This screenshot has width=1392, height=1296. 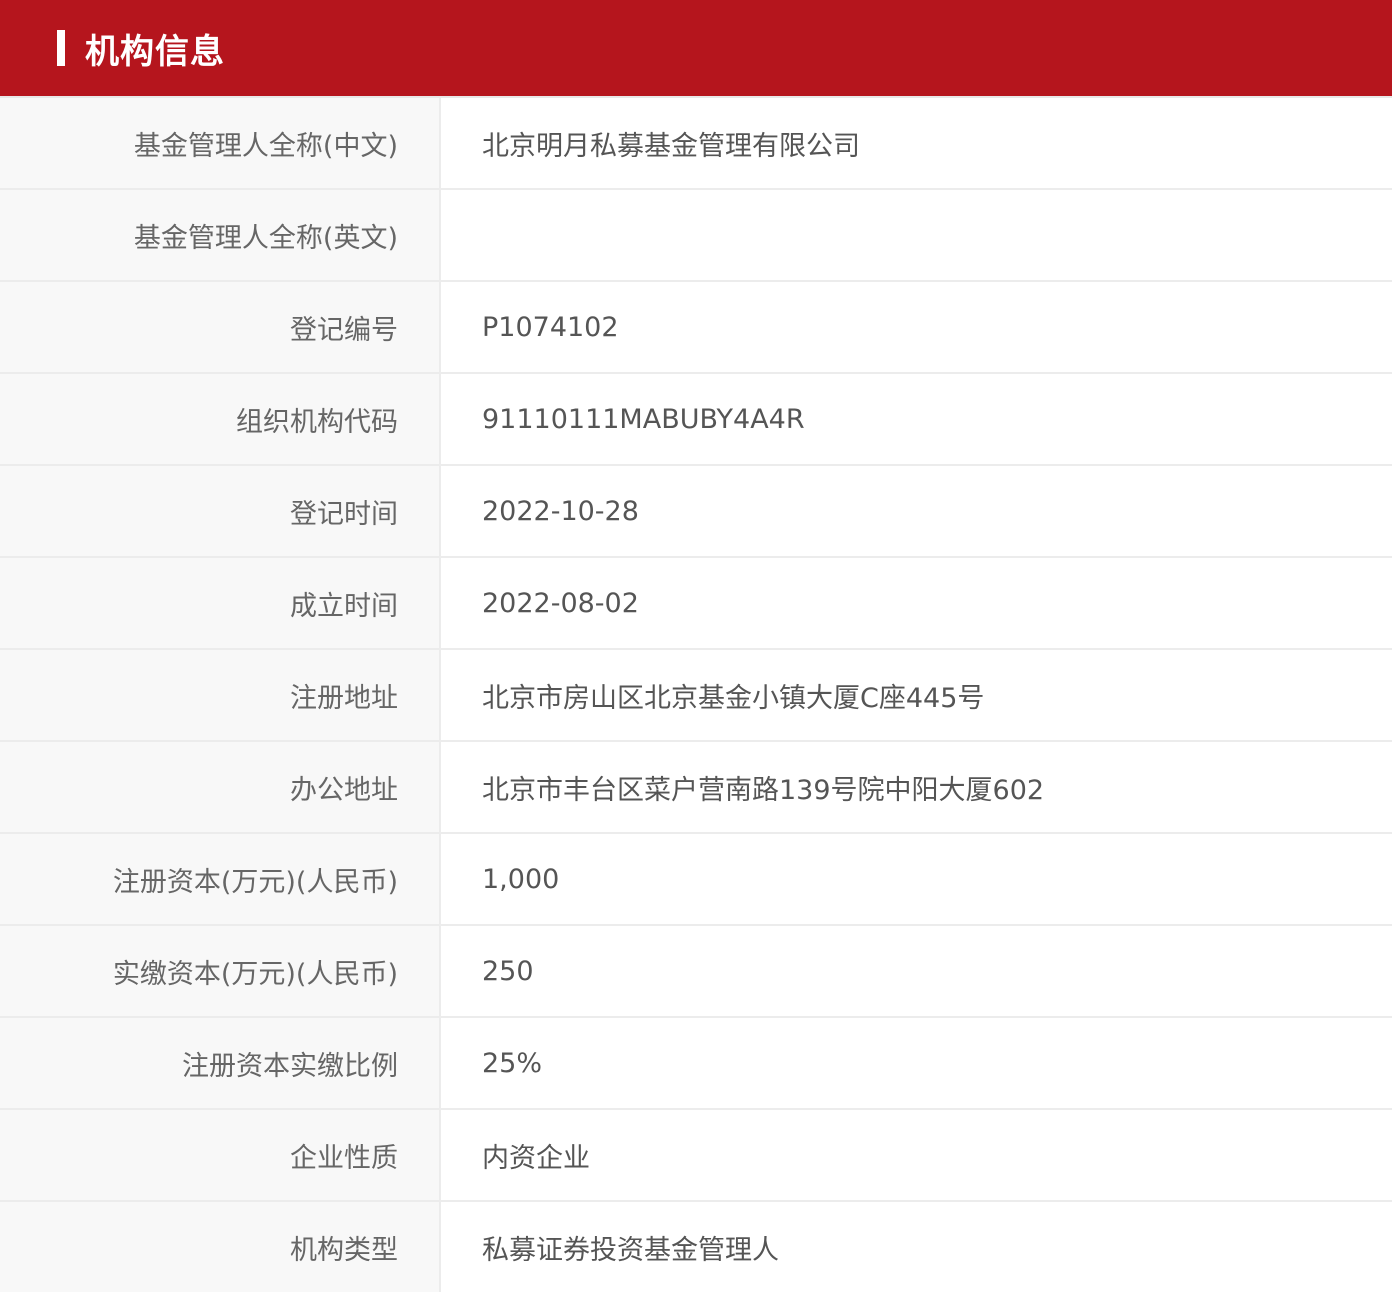 What do you see at coordinates (696, 880) in the screenshot?
I see `table-row-registered-capital: 注册资本(万元)(人民币) 1,000` at bounding box center [696, 880].